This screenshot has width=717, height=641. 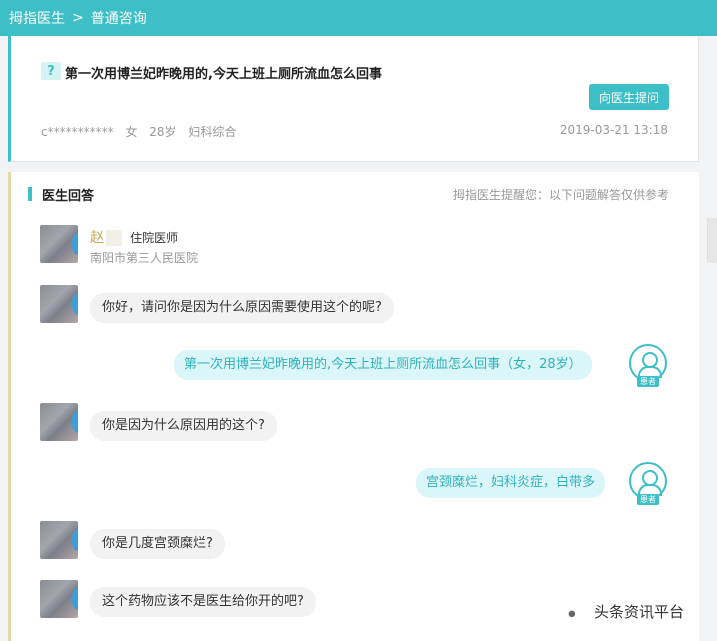 I want to click on question-date: 2019-03-21 13:18, so click(x=613, y=130).